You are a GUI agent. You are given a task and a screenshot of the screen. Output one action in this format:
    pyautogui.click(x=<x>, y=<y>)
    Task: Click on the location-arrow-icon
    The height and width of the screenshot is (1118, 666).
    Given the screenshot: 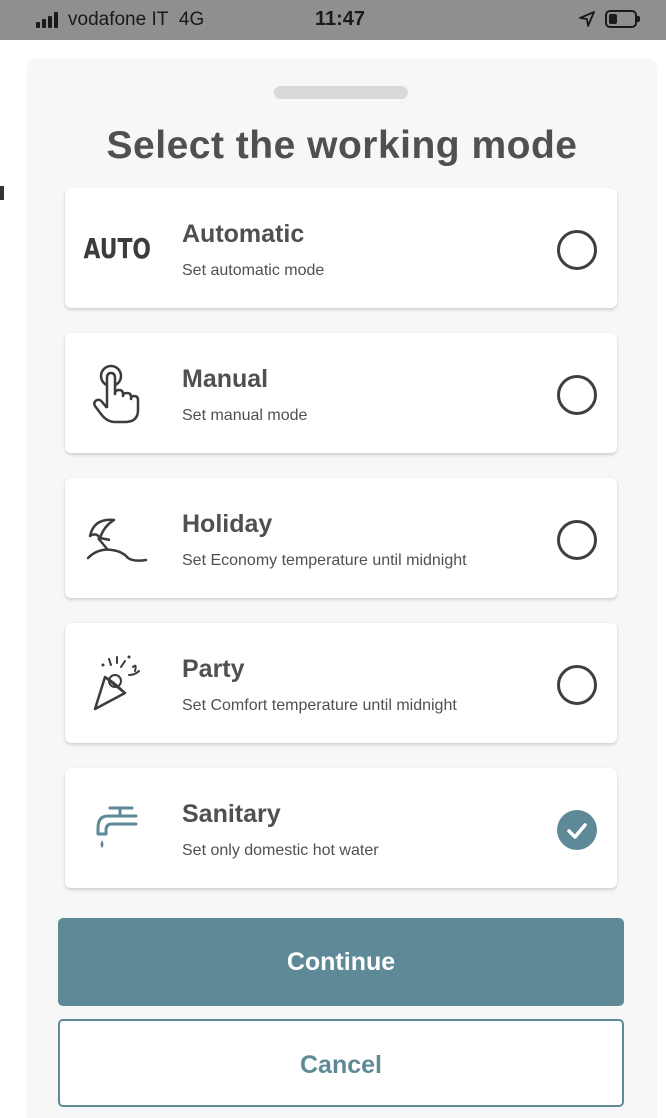 What is the action you would take?
    pyautogui.click(x=587, y=19)
    